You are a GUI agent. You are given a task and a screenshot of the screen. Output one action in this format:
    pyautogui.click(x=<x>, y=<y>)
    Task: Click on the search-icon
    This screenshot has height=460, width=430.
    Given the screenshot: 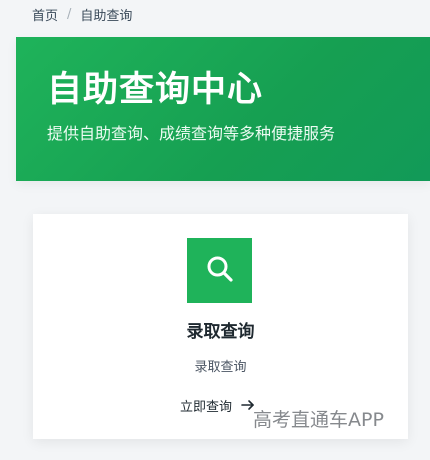 What is the action you would take?
    pyautogui.click(x=220, y=271)
    